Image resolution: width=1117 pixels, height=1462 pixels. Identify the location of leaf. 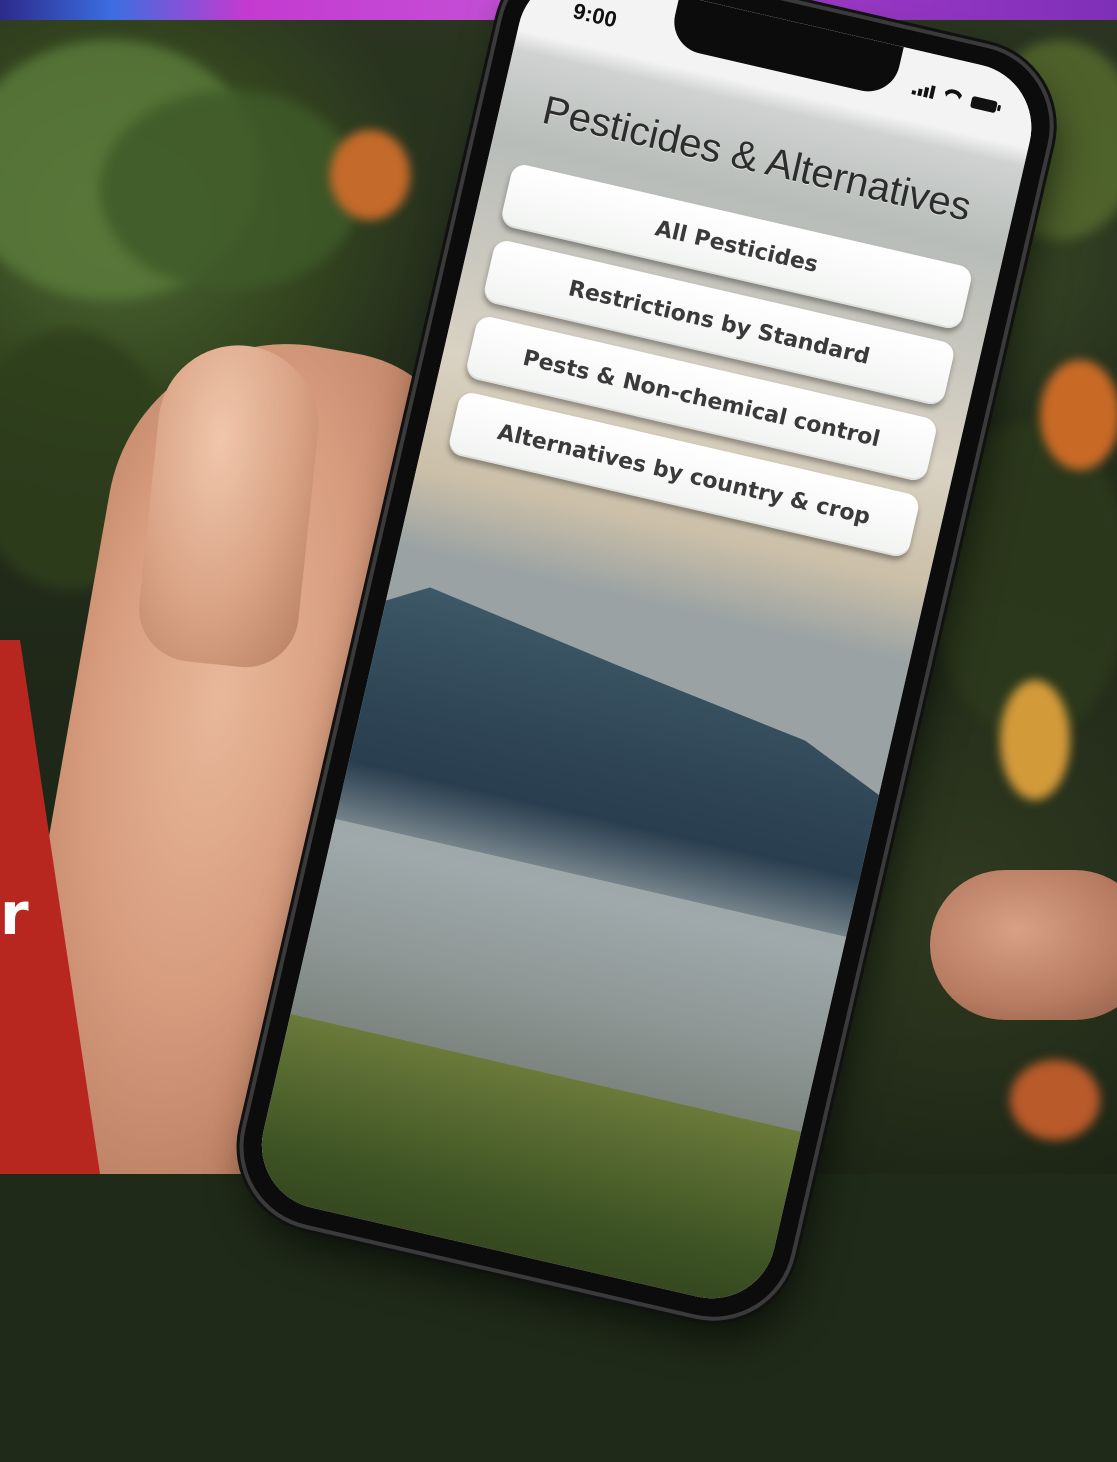
(230, 190).